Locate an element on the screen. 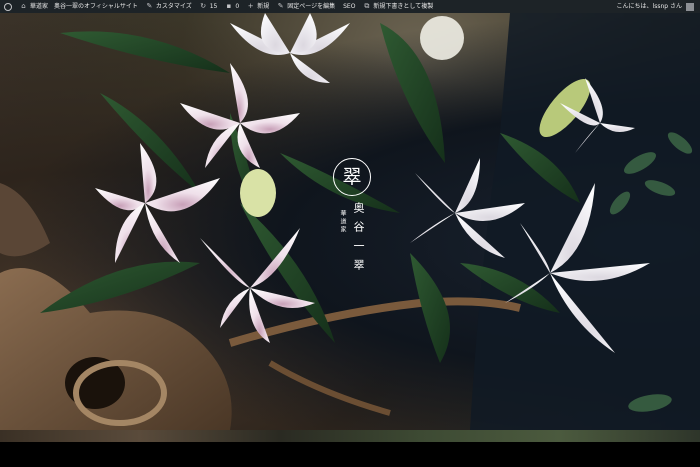 This screenshot has width=700, height=467. site-name-link: ⌂ 華道家 奥谷一翠のオフィシャルサイト is located at coordinates (79, 6).